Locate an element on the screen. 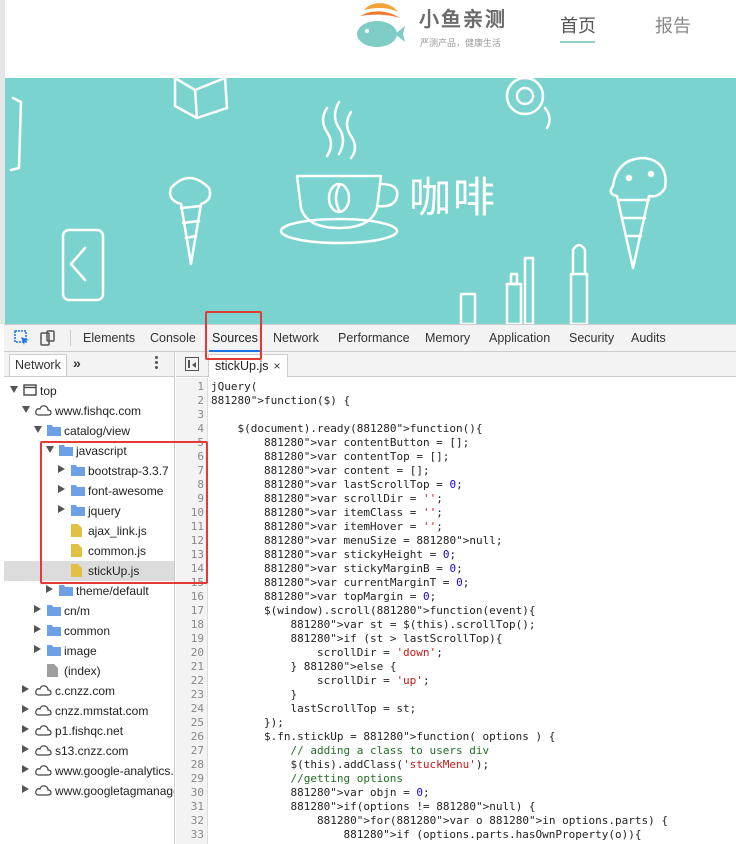  line-number: 16 is located at coordinates (189, 596).